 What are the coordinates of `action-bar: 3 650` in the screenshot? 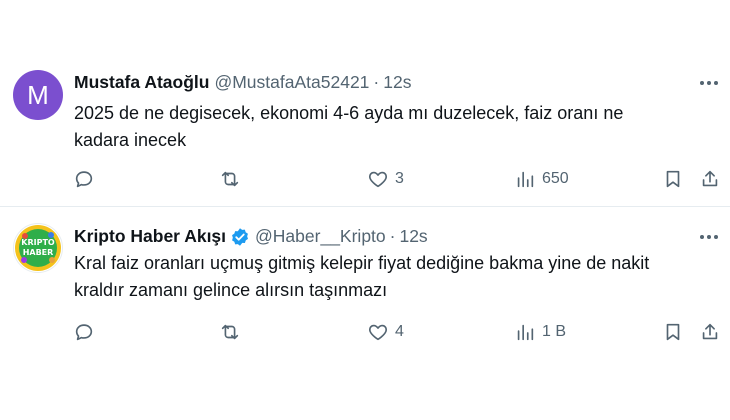 It's located at (365, 179).